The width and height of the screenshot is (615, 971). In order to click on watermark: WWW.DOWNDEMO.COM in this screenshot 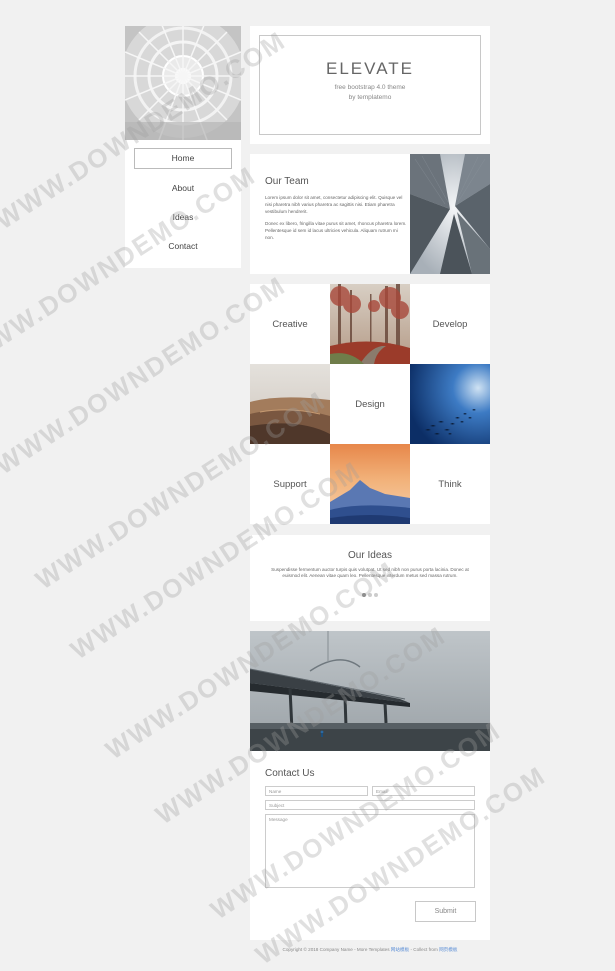, I will do `click(146, 375)`.